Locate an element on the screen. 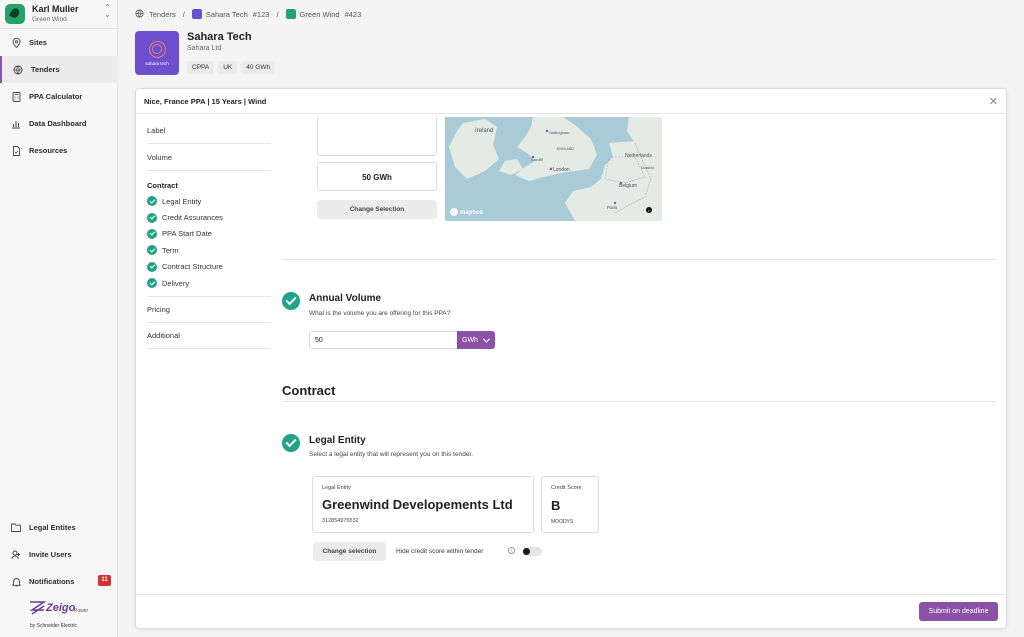  change-legal-entity-button: Change selection is located at coordinates (349, 551).